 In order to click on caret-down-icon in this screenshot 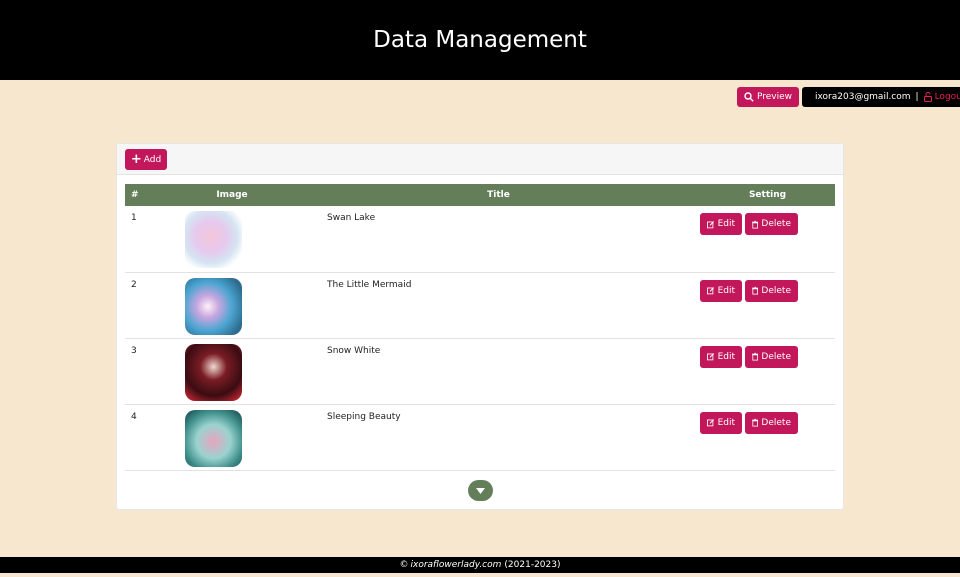, I will do `click(480, 490)`.